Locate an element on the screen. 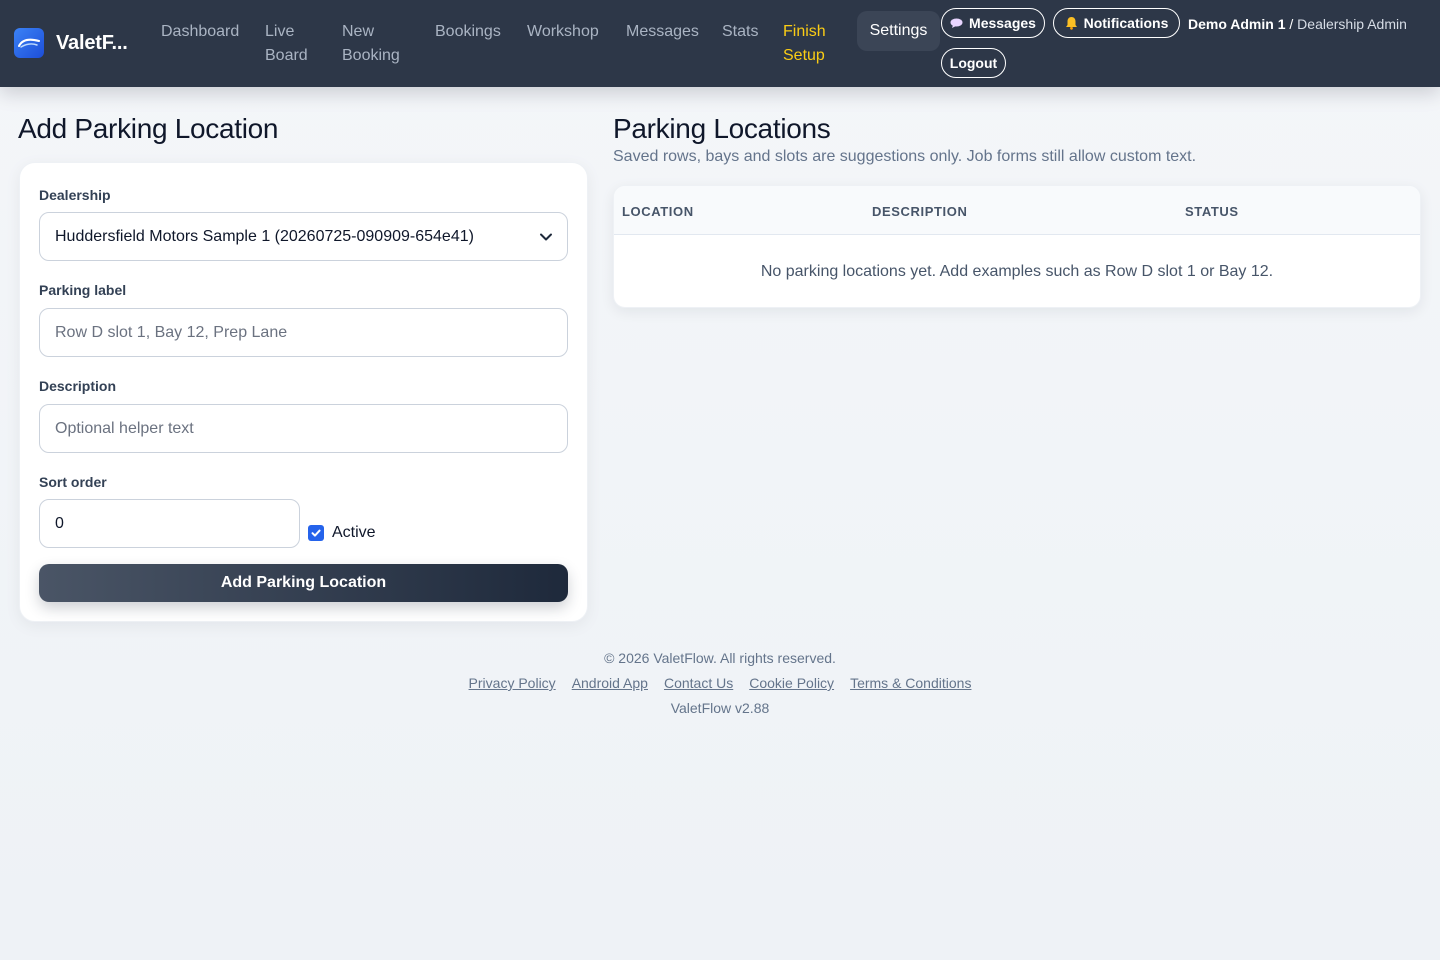 Image resolution: width=1440 pixels, height=960 pixels. user-info: Demo Admin 1 / Dealership Admin is located at coordinates (1297, 24).